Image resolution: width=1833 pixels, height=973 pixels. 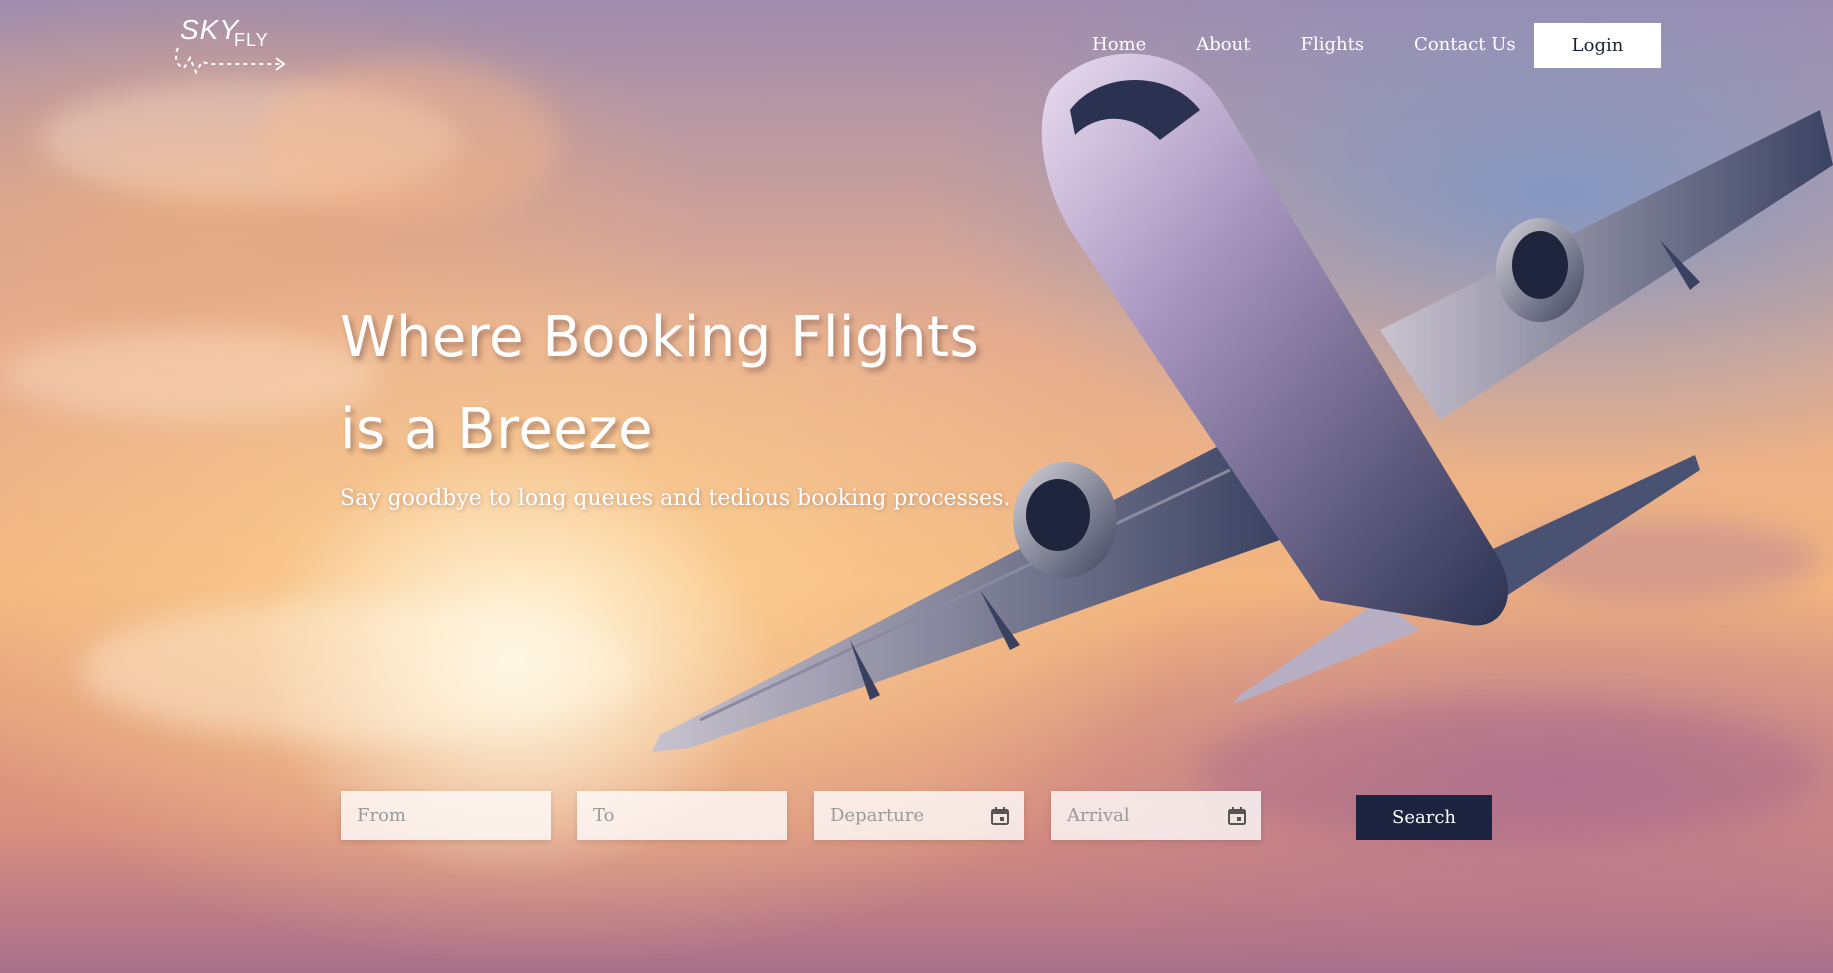 What do you see at coordinates (660, 337) in the screenshot?
I see `headline-line-1: Where Booking Flights` at bounding box center [660, 337].